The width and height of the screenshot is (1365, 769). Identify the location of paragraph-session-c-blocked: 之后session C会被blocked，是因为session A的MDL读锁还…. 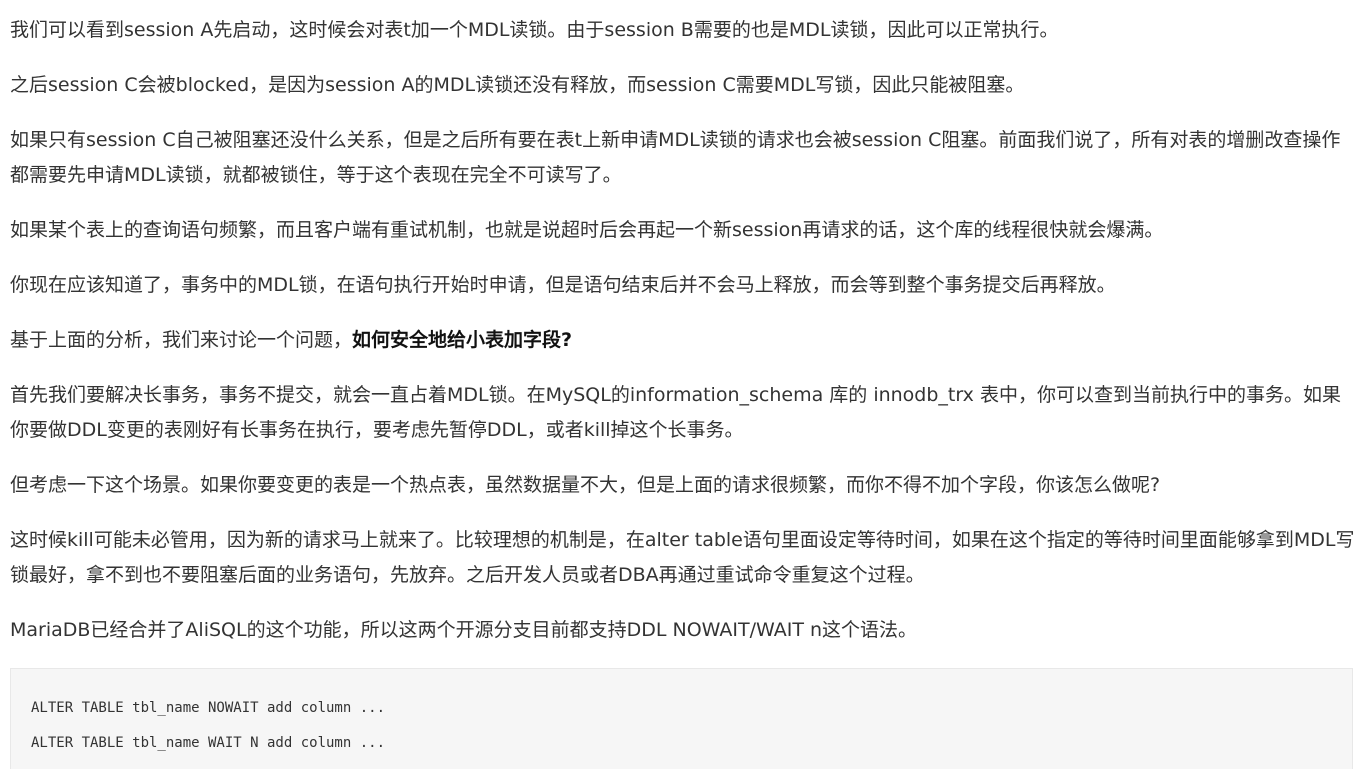
(517, 85).